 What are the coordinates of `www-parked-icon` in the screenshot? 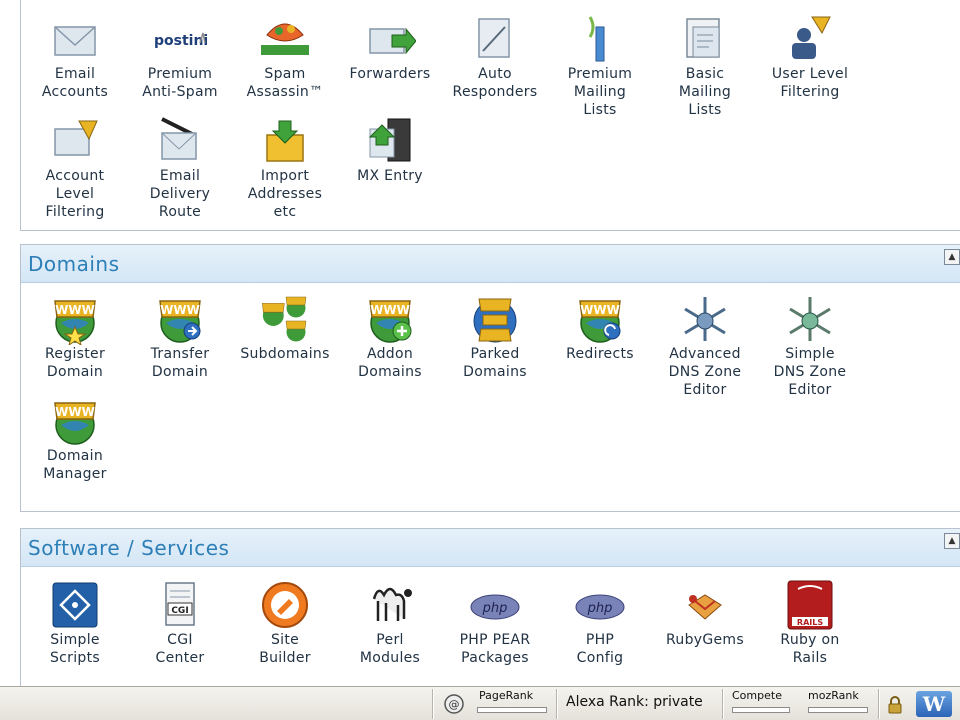 It's located at (495, 319).